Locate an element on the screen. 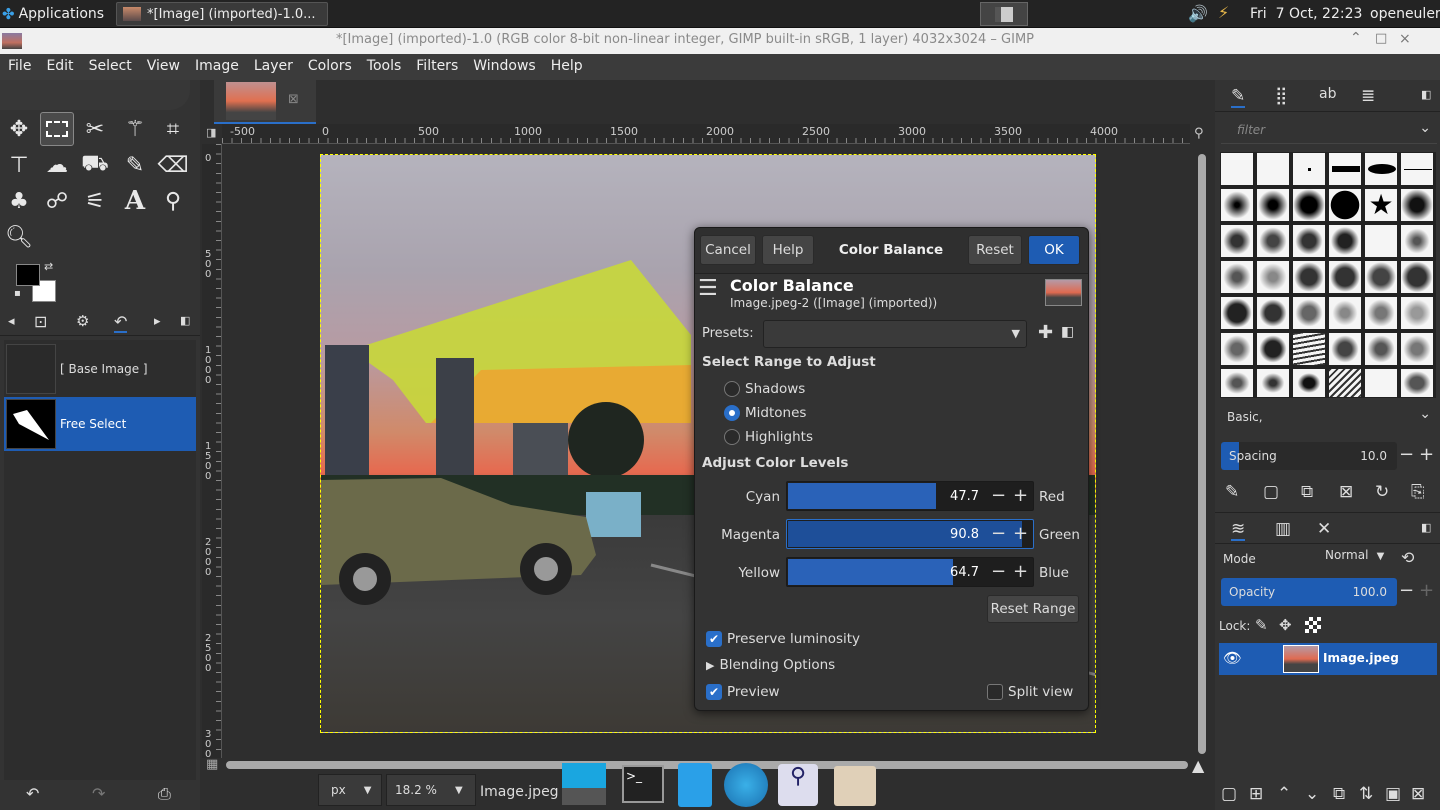 The height and width of the screenshot is (810, 1440). smudge-tool-icon: ☍ is located at coordinates (57, 201).